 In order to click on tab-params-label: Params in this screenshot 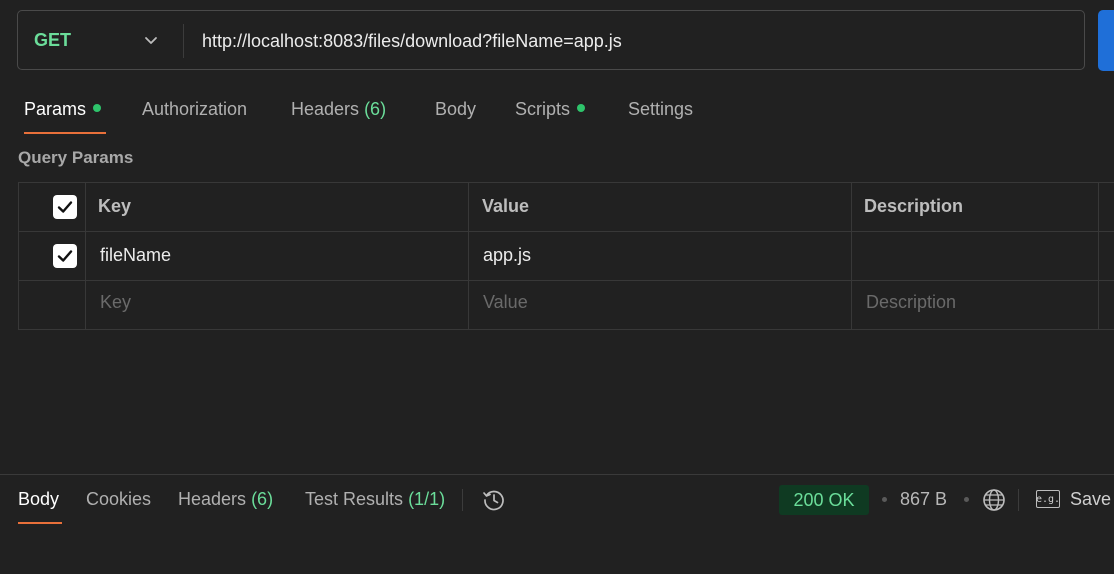, I will do `click(55, 109)`.